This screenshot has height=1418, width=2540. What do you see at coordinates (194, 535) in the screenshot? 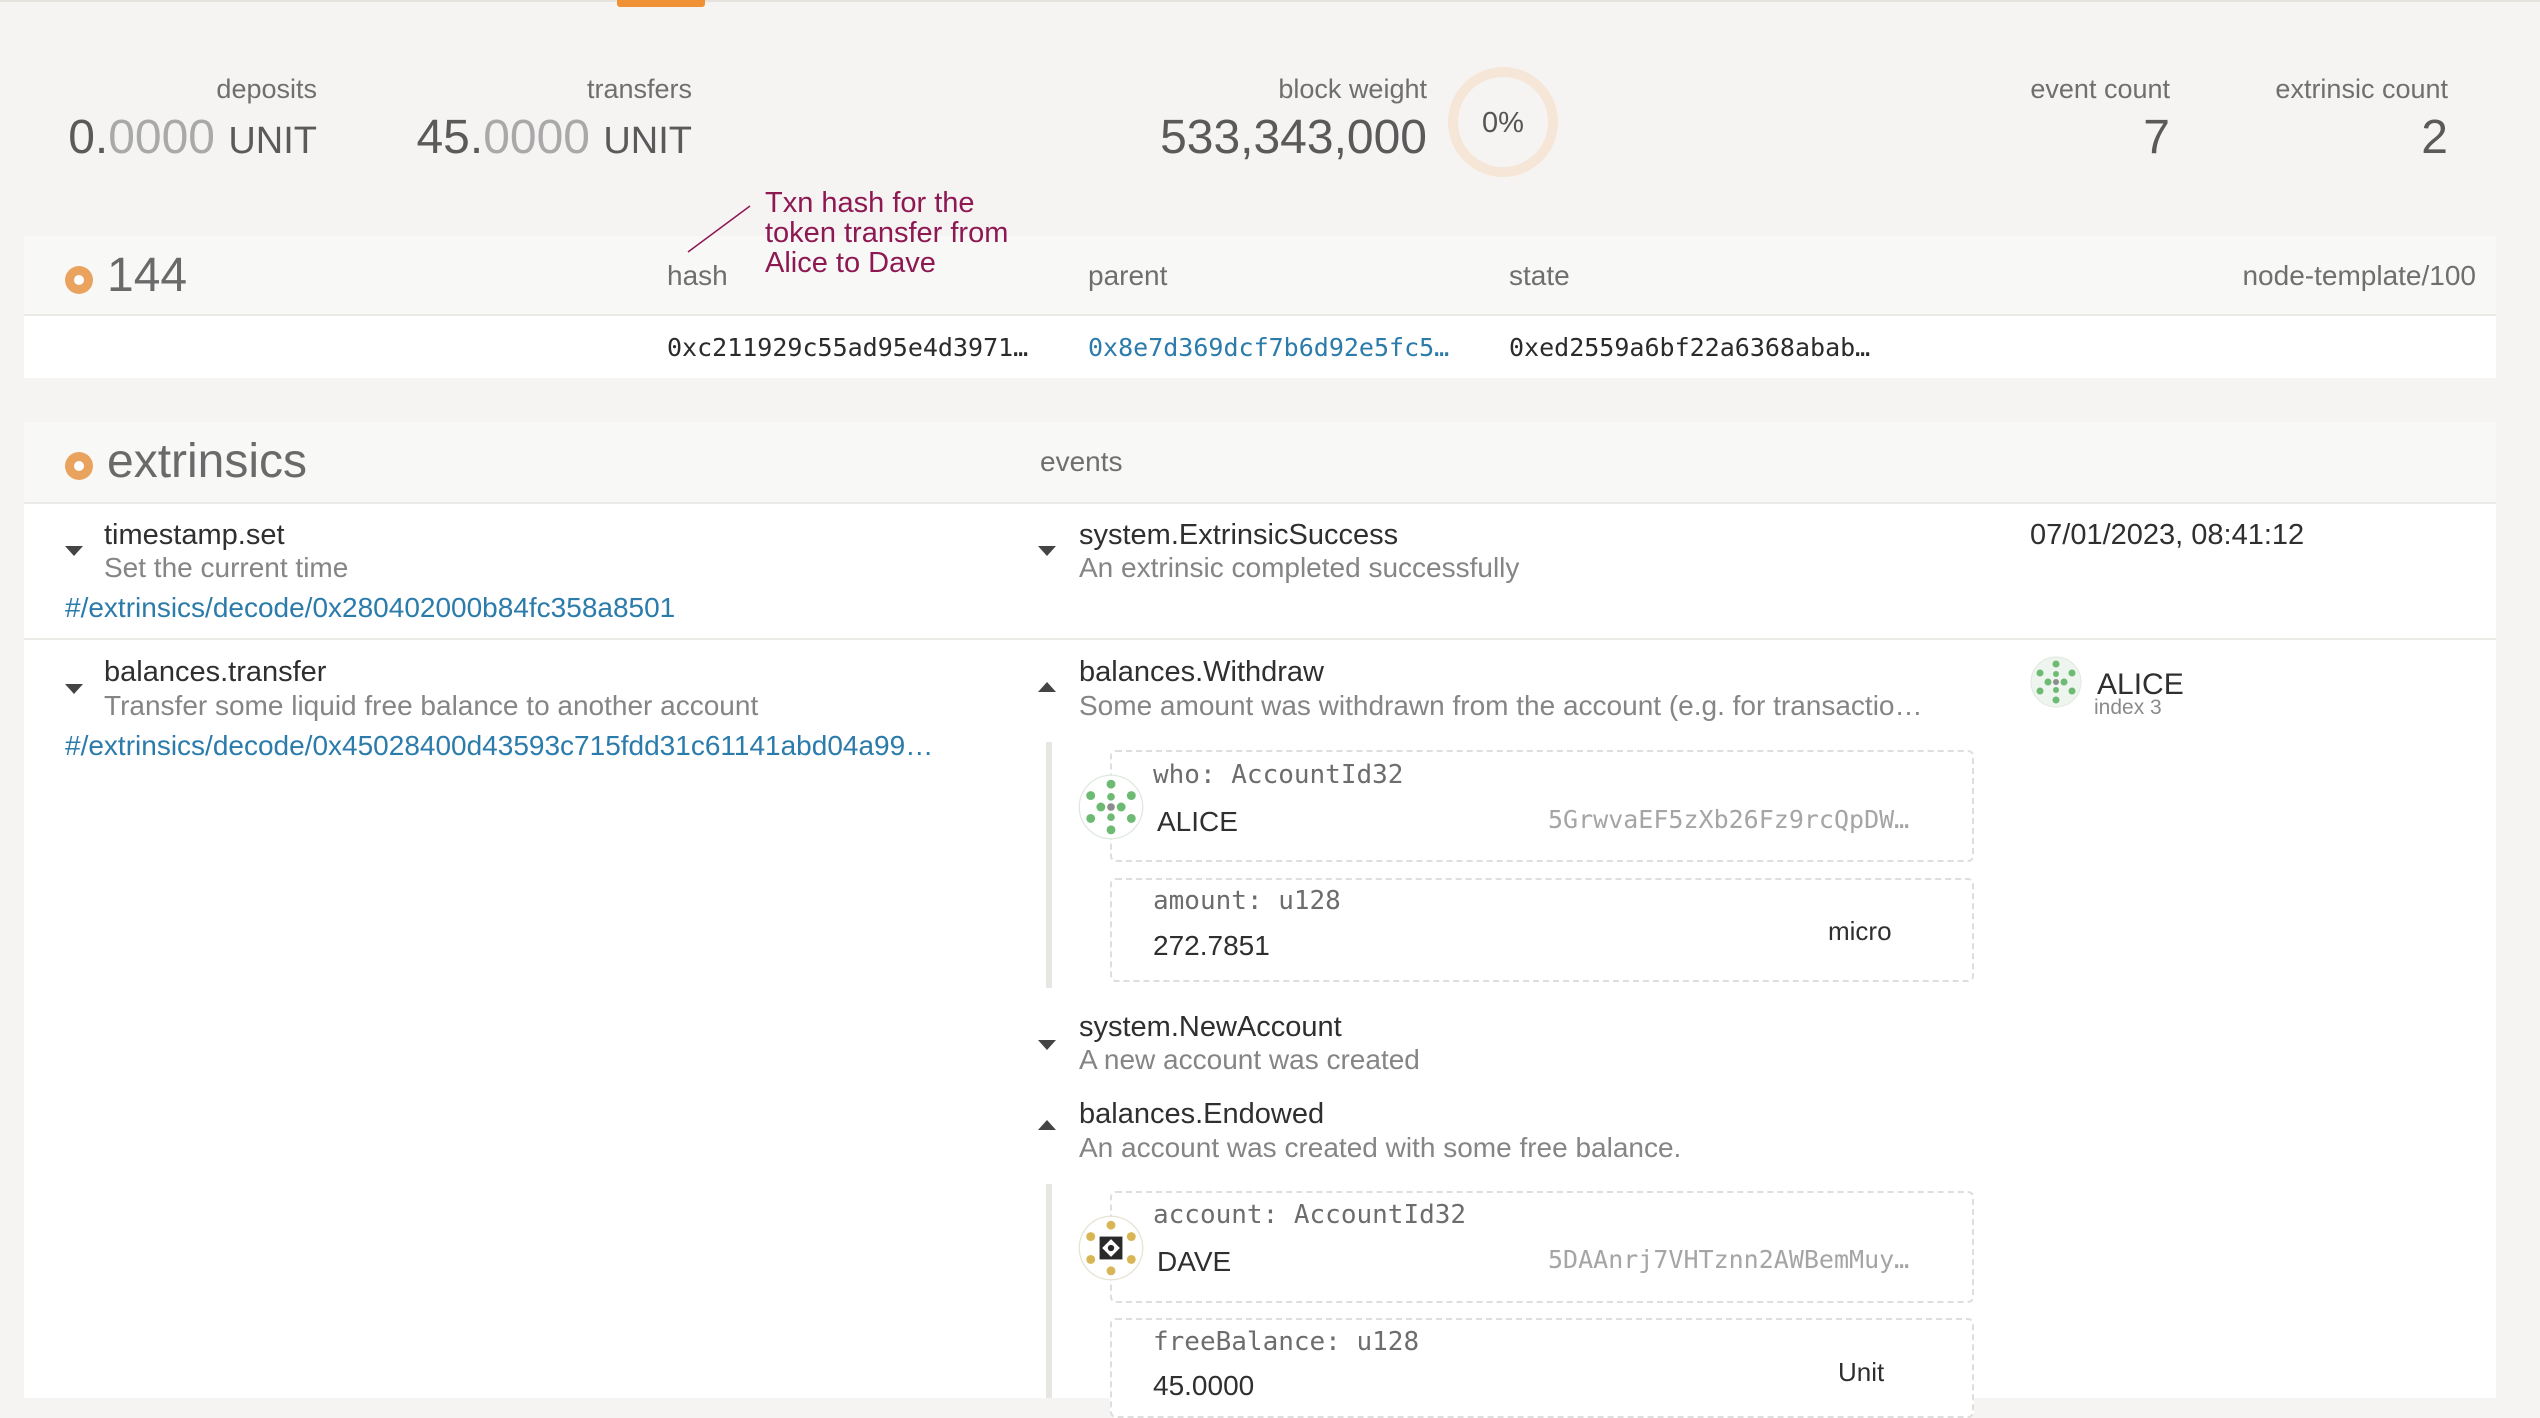
I see `extrinsic-name: timestamp.set` at bounding box center [194, 535].